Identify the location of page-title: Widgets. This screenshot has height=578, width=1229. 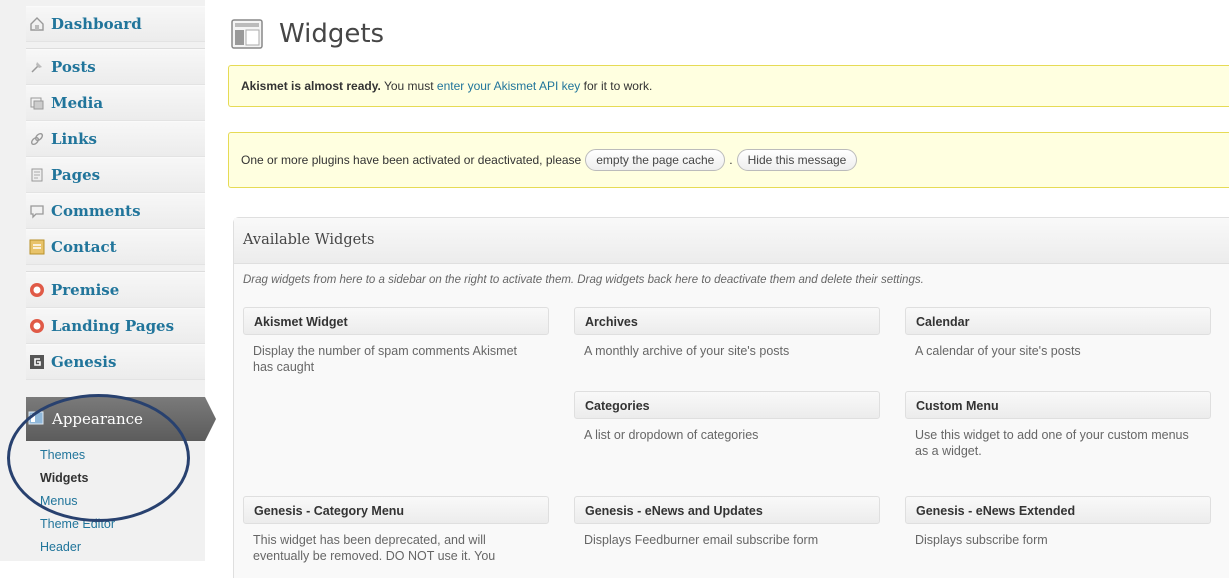
(332, 34).